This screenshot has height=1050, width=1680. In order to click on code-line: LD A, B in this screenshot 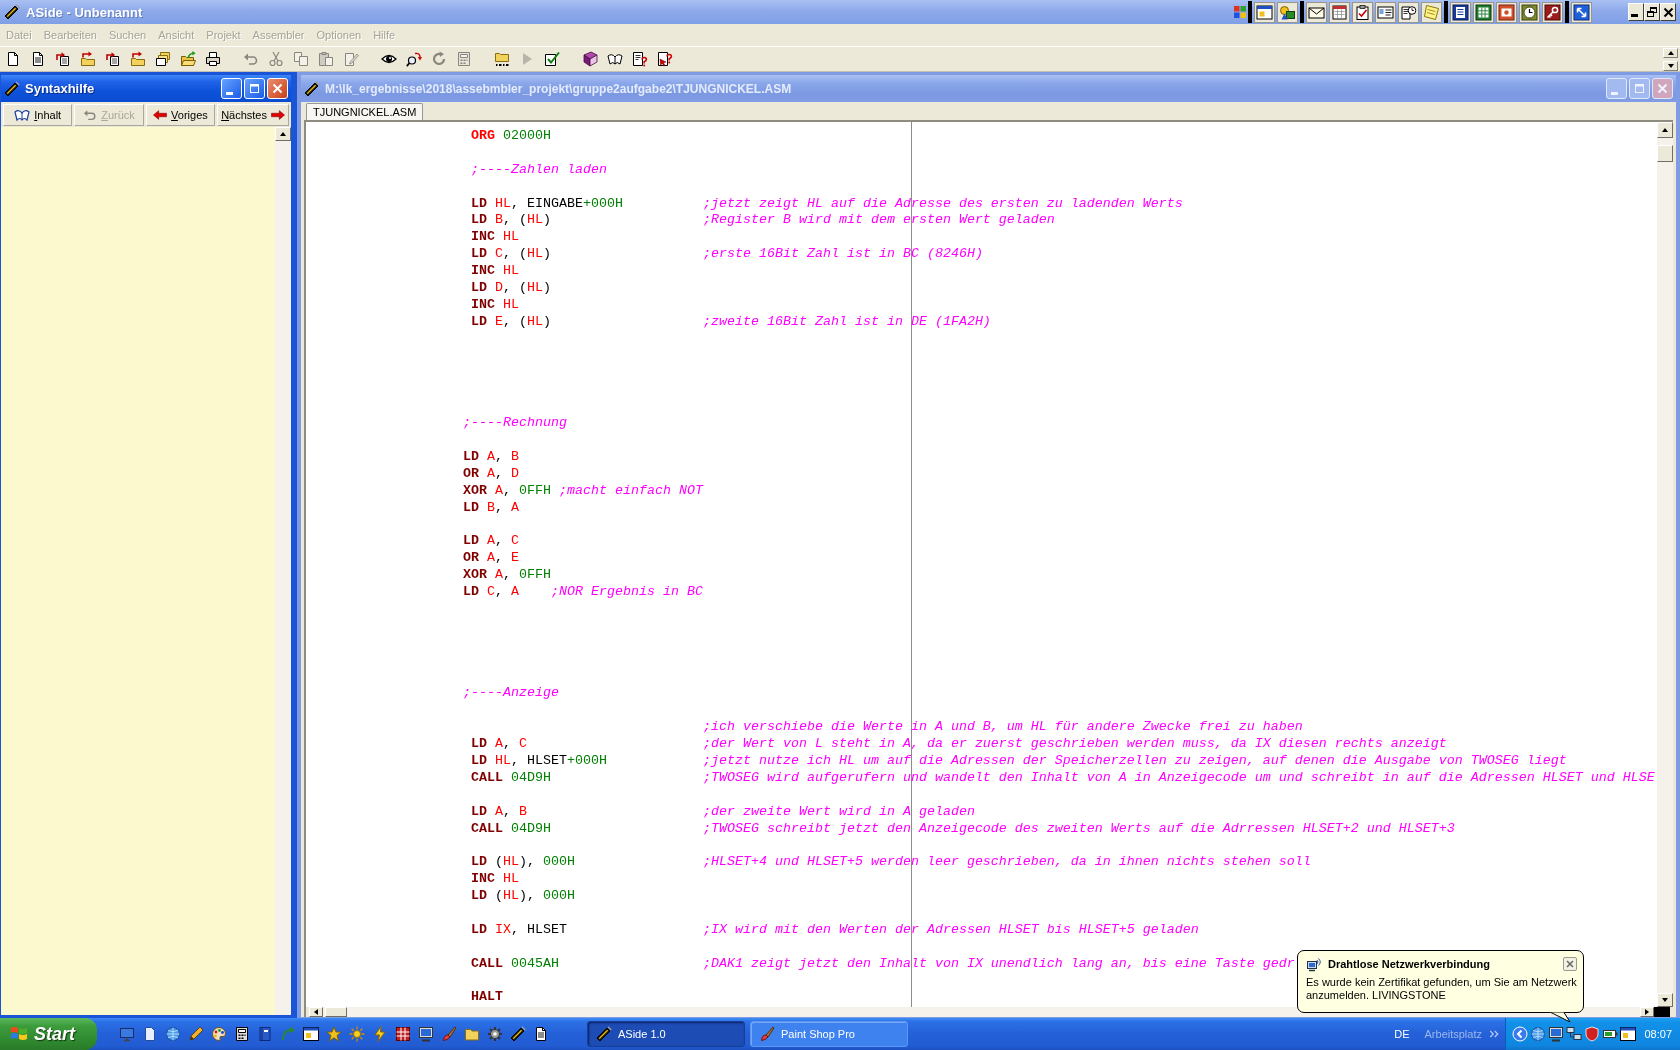, I will do `click(498, 811)`.